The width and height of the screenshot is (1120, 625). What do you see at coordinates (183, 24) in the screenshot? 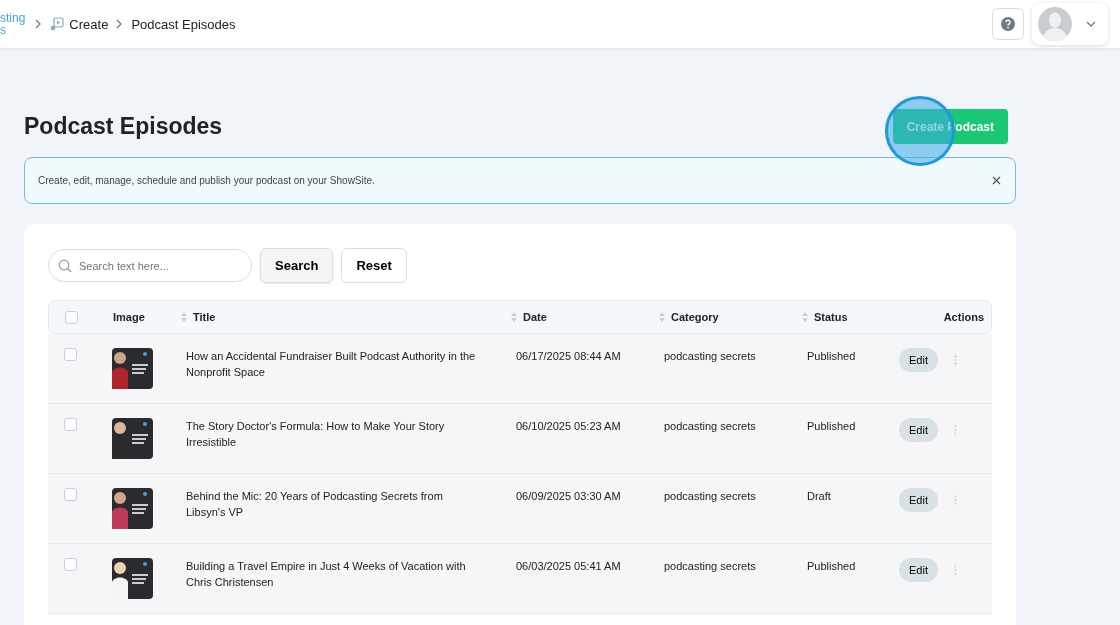
I see `breadcrumb-link: Podcast Episodes` at bounding box center [183, 24].